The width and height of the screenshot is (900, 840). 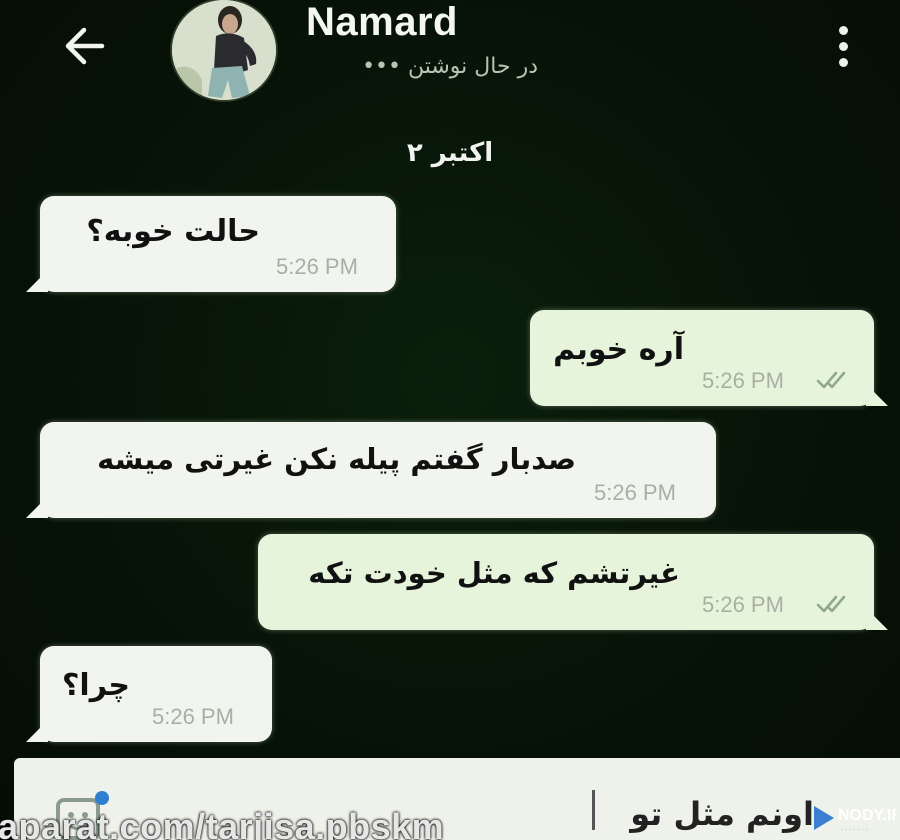 I want to click on message-text: حالت خوبه؟, so click(x=173, y=231).